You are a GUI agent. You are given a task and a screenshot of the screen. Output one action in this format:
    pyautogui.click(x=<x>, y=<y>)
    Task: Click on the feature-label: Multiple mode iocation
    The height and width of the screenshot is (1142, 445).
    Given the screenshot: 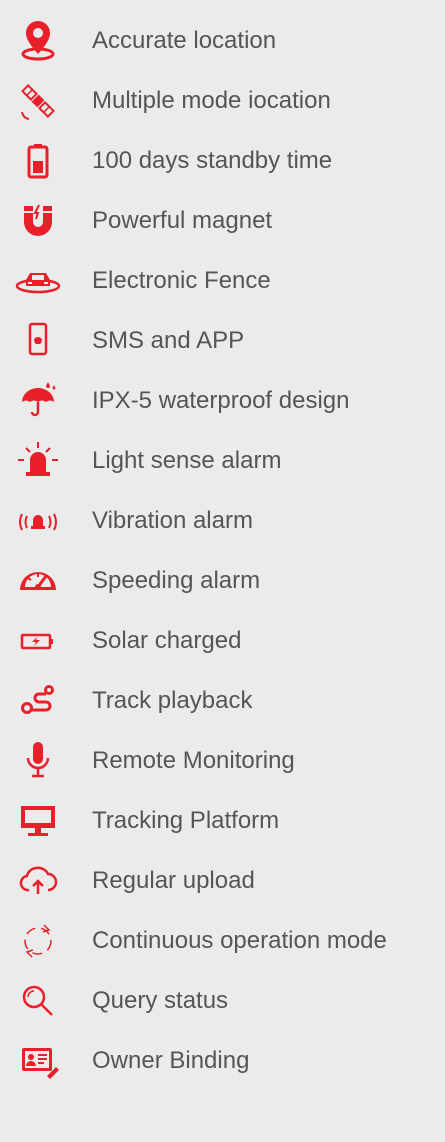 What is the action you would take?
    pyautogui.click(x=211, y=100)
    